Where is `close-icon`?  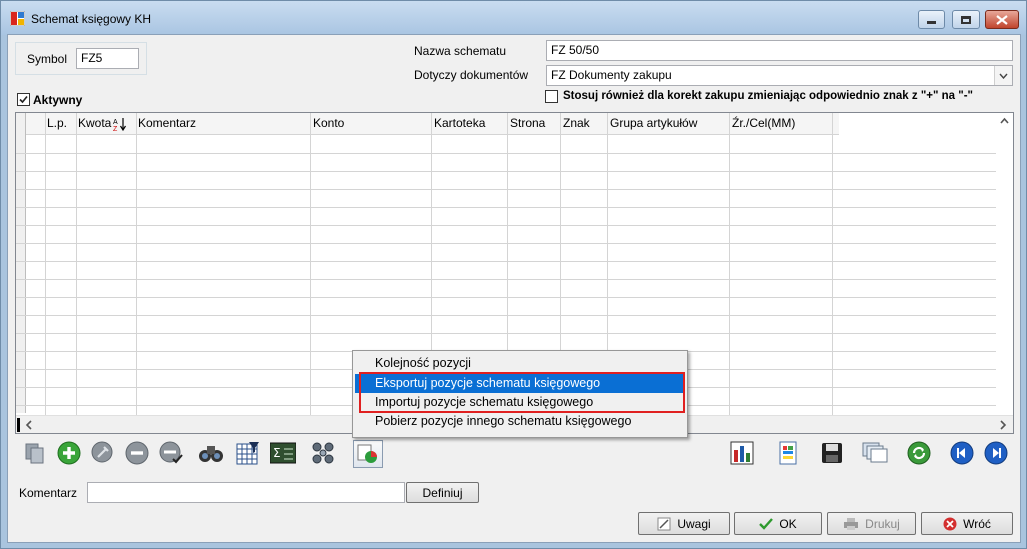
close-icon is located at coordinates (1002, 19).